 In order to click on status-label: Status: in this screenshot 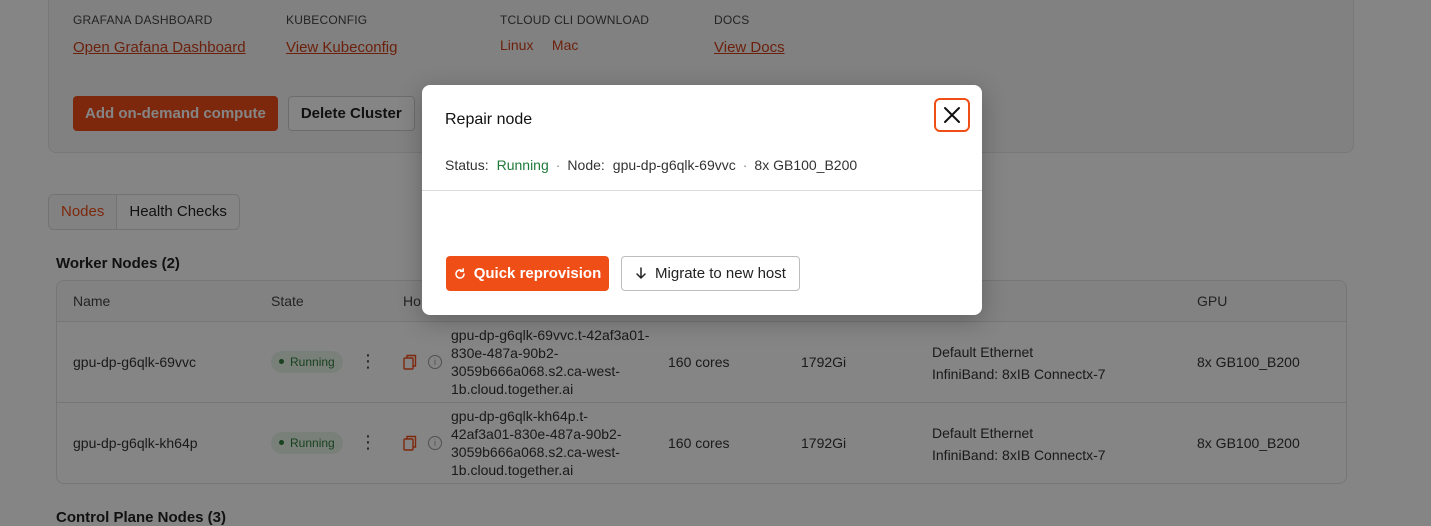, I will do `click(467, 165)`.